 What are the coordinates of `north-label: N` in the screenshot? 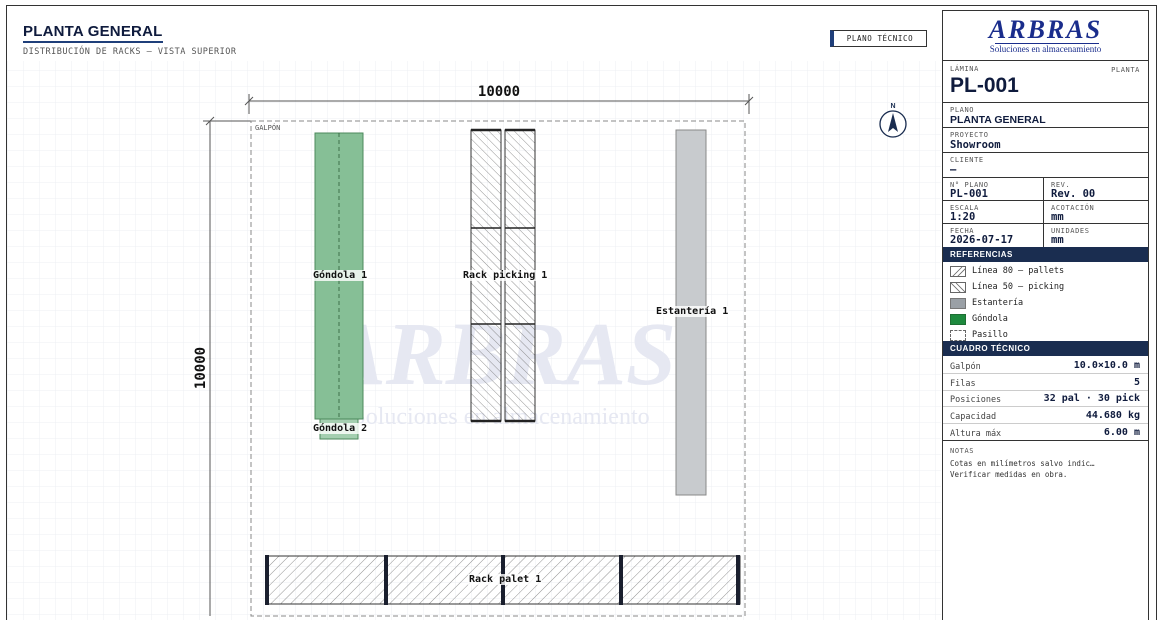 It's located at (892, 106).